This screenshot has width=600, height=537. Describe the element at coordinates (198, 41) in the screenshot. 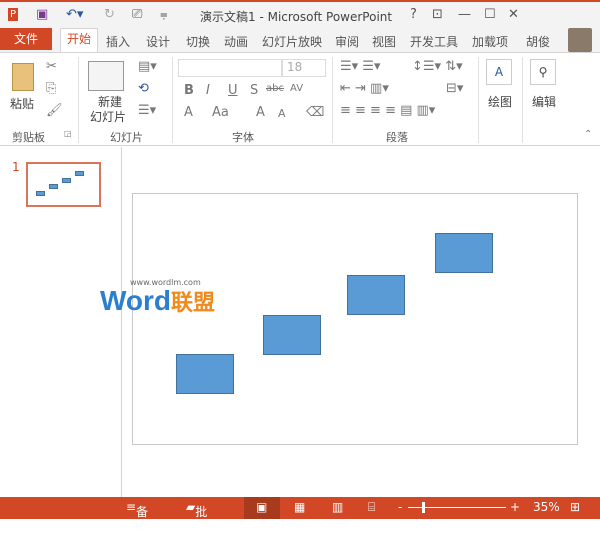

I see `tab-transitions: 切换` at that location.